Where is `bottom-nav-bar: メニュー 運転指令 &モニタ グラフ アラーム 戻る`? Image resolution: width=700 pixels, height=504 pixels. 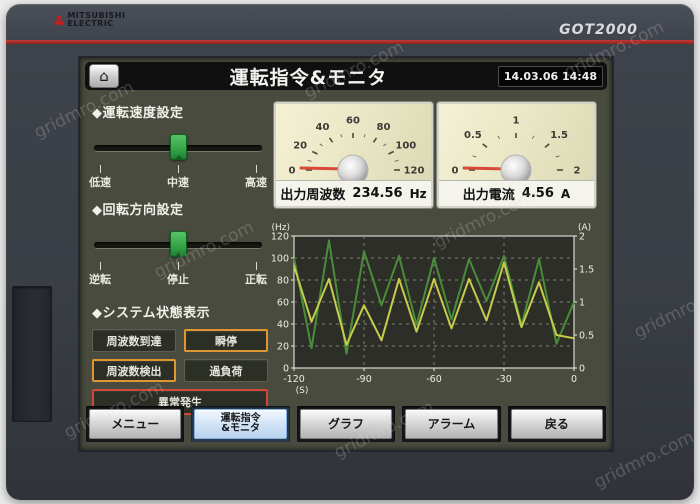
bottom-nav-bar: メニュー 運転指令 &モニタ グラフ アラーム 戻る is located at coordinates (346, 424).